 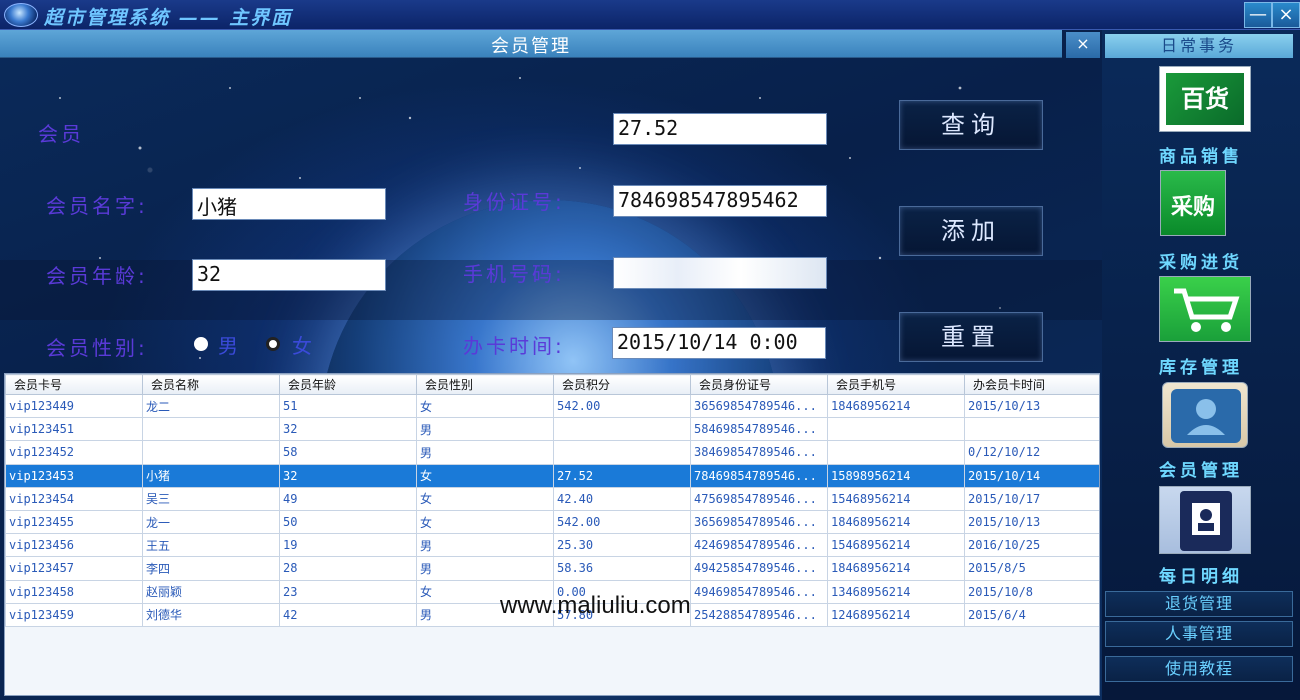 What do you see at coordinates (211, 498) in the screenshot?
I see `table-cell: 吴三` at bounding box center [211, 498].